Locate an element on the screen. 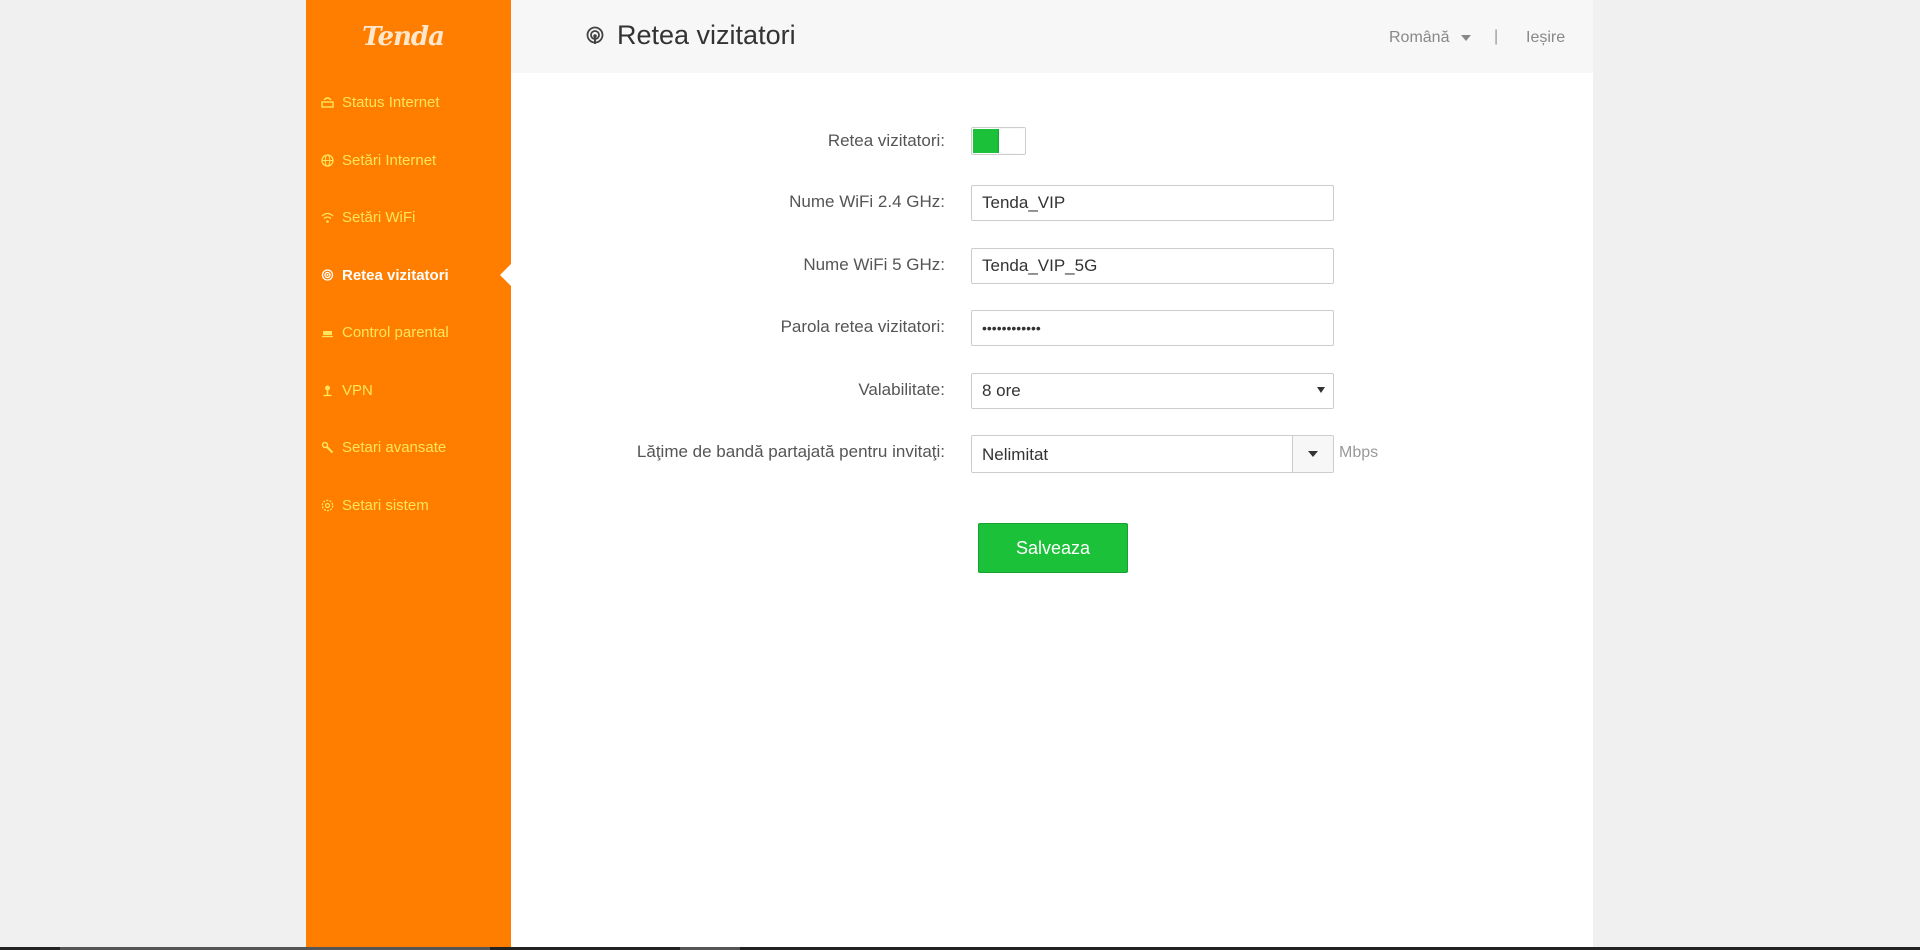  sidebar-item-guest-network: Retea vizitatori is located at coordinates (408, 275).